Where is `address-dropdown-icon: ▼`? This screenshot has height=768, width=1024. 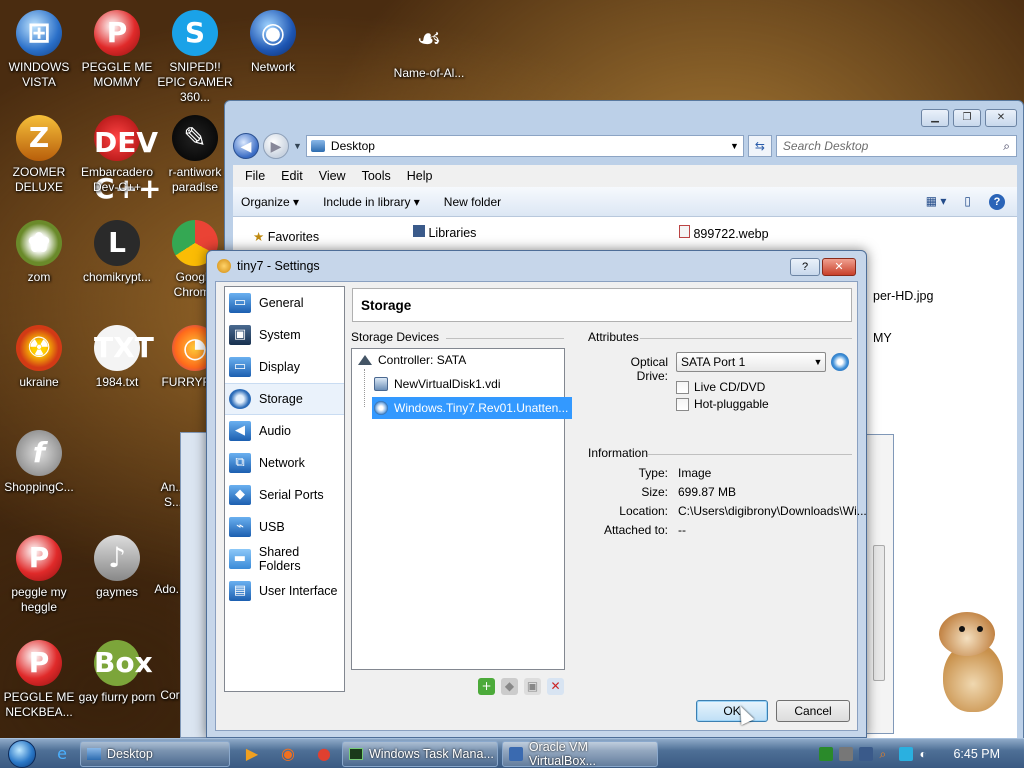 address-dropdown-icon: ▼ is located at coordinates (736, 146).